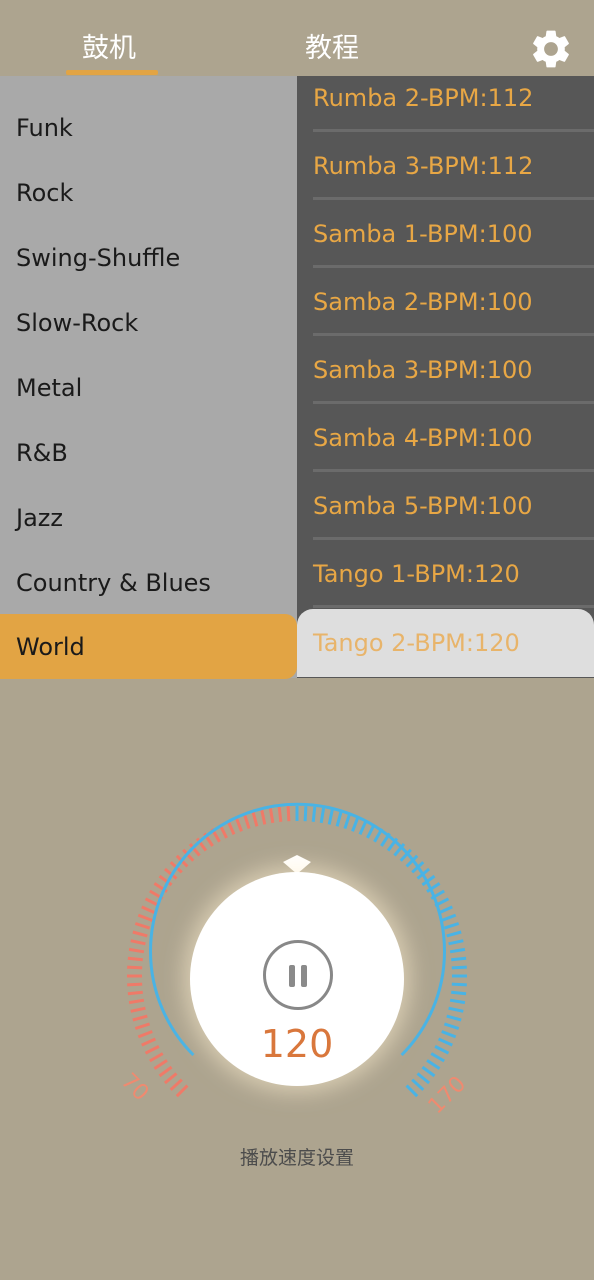 This screenshot has height=1280, width=594. Describe the element at coordinates (416, 574) in the screenshot. I see `rhythm-label: Tango 1-BPM:120` at that location.